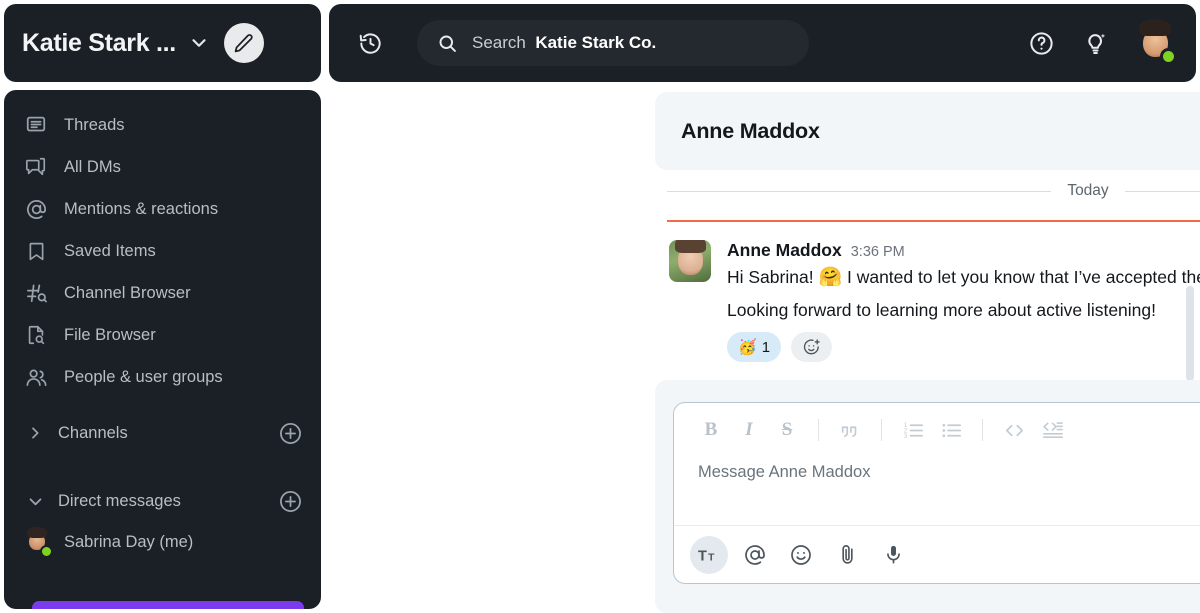 Image resolution: width=1200 pixels, height=613 pixels. Describe the element at coordinates (36, 293) in the screenshot. I see `channel-search-icon` at that location.